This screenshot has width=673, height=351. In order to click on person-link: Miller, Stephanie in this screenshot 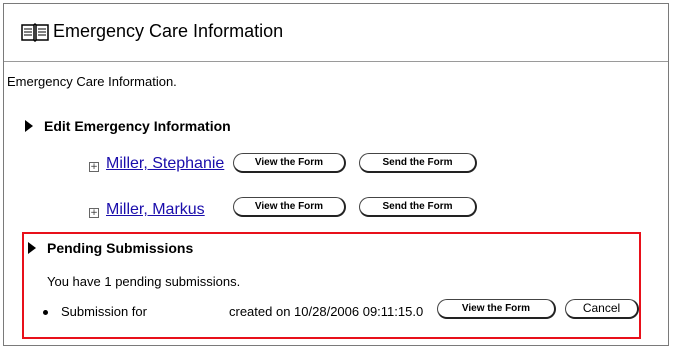, I will do `click(165, 164)`.